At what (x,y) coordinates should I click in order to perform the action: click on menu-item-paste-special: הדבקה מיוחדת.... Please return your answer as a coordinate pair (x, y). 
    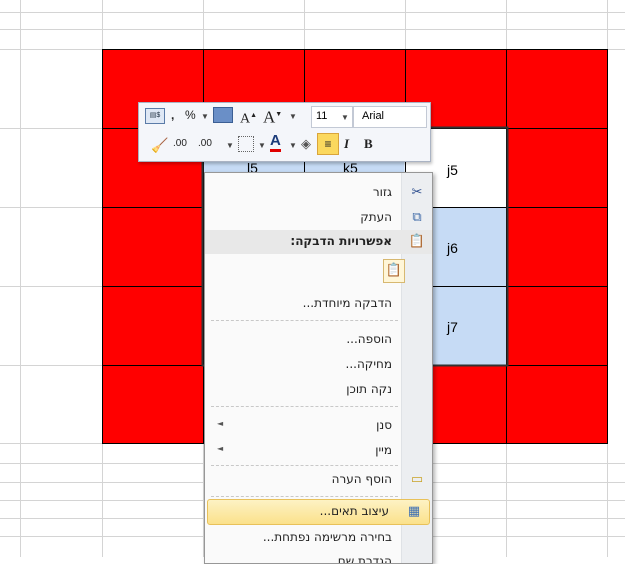
    Looking at the image, I should click on (318, 304).